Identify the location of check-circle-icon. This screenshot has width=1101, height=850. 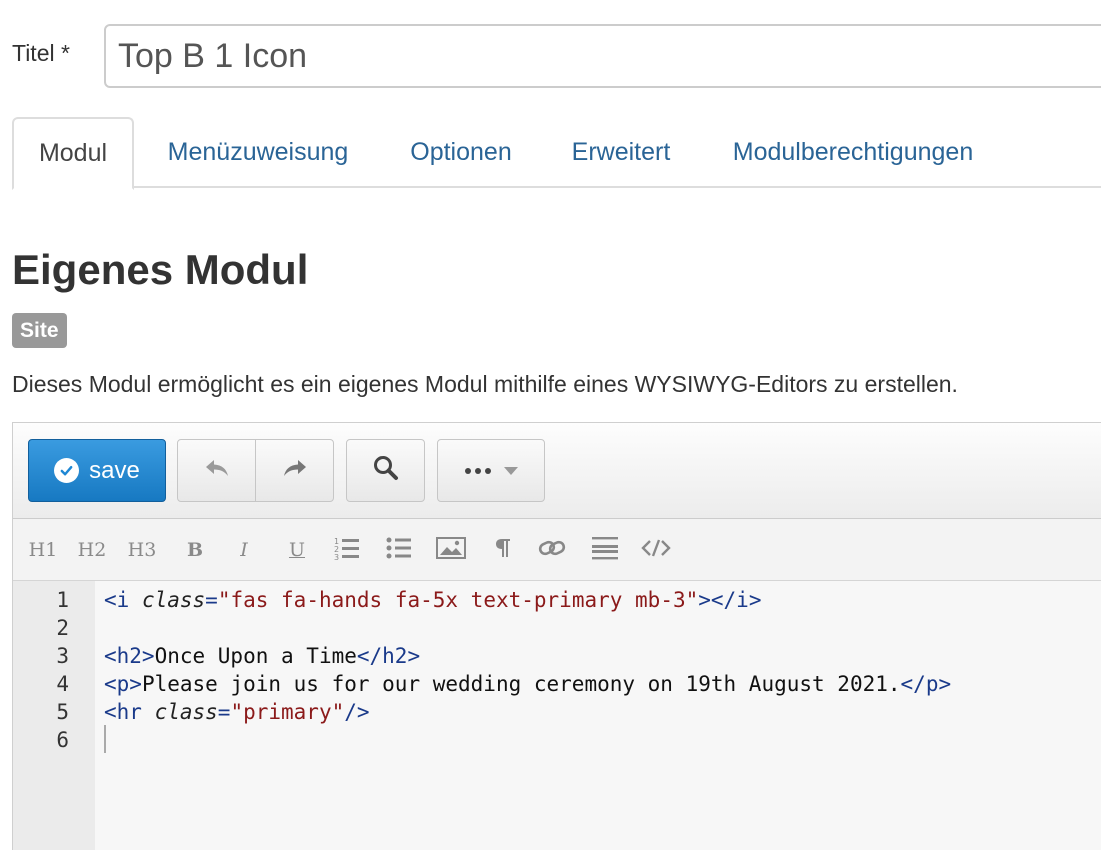
(67, 470).